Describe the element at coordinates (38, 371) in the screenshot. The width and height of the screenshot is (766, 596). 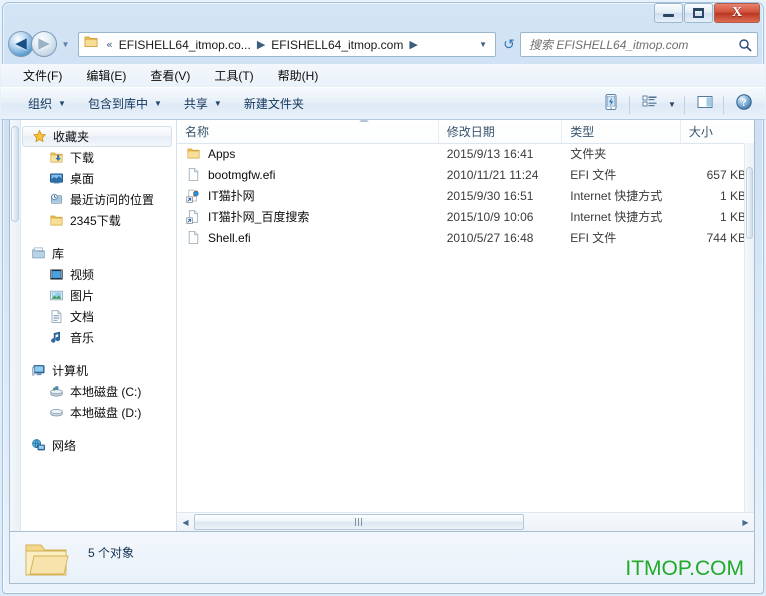
I see `computer-icon` at that location.